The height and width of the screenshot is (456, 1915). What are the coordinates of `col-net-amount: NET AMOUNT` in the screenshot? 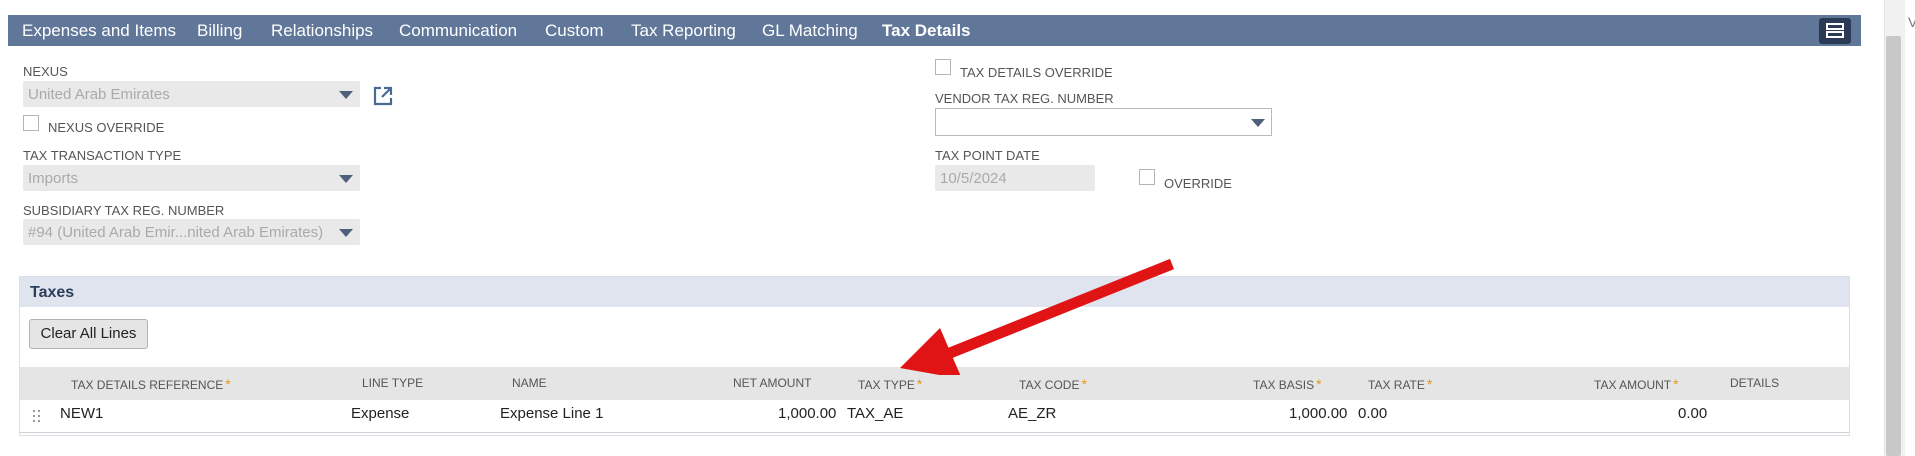 It's located at (772, 383).